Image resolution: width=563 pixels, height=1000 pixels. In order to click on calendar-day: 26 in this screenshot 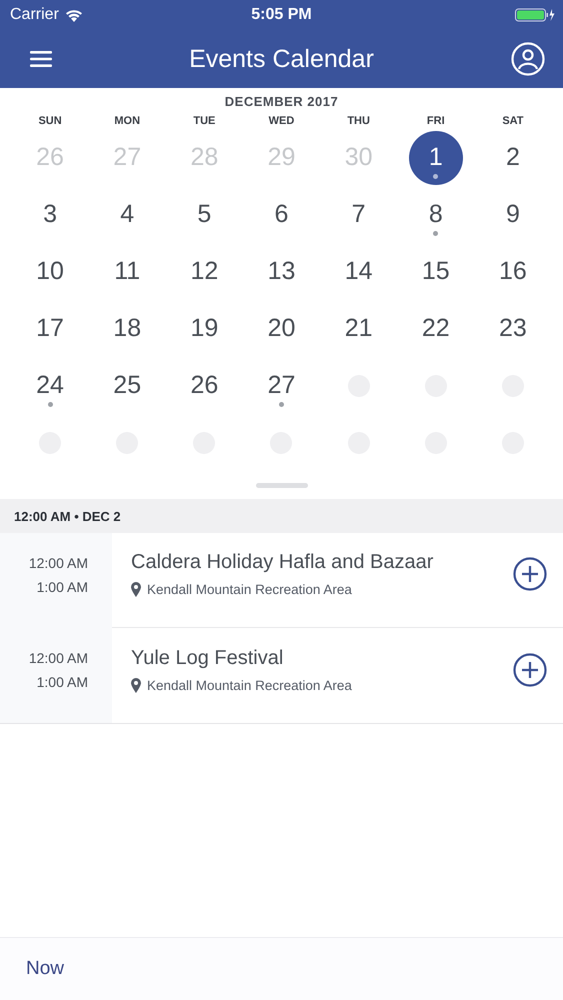, I will do `click(204, 385)`.